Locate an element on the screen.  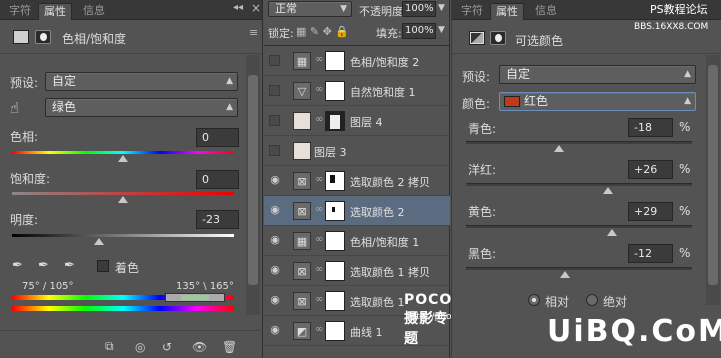
hue-slider-thumb is located at coordinates (123, 158).